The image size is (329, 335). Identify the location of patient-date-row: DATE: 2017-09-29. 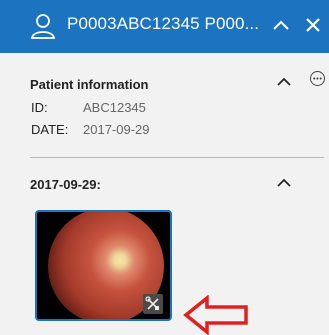
(90, 129).